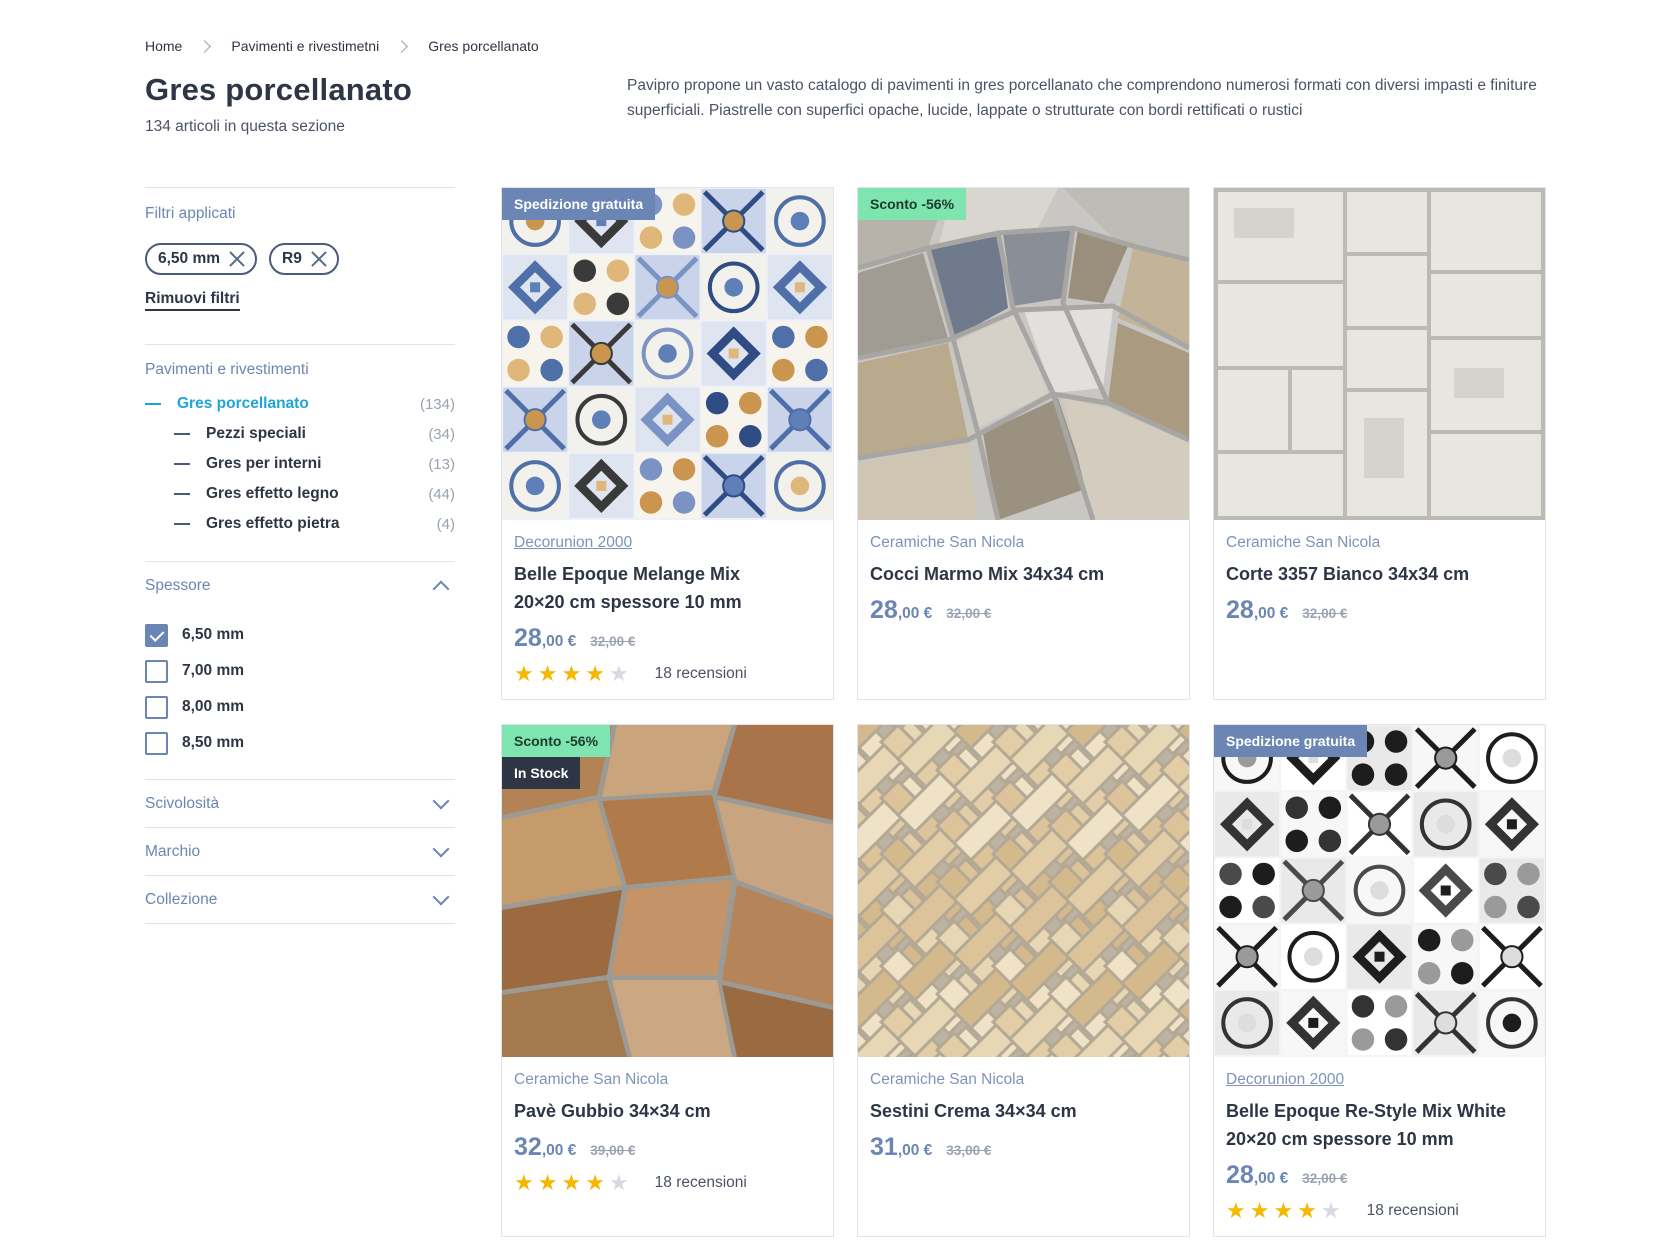  I want to click on slip-accordion-header: Scivolosità, so click(300, 803).